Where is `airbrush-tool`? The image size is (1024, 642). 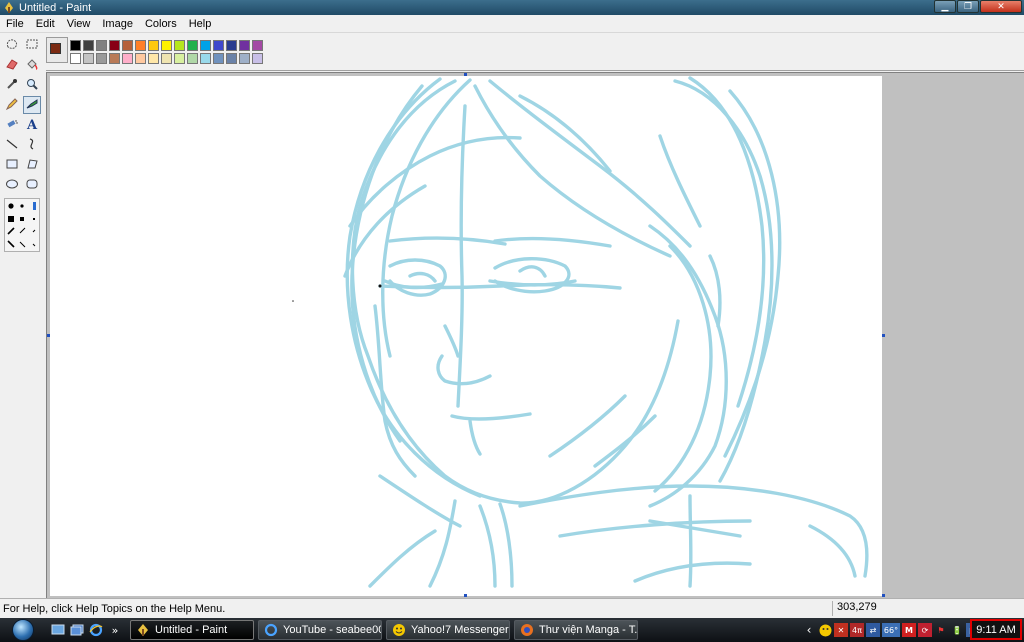 airbrush-tool is located at coordinates (12, 125).